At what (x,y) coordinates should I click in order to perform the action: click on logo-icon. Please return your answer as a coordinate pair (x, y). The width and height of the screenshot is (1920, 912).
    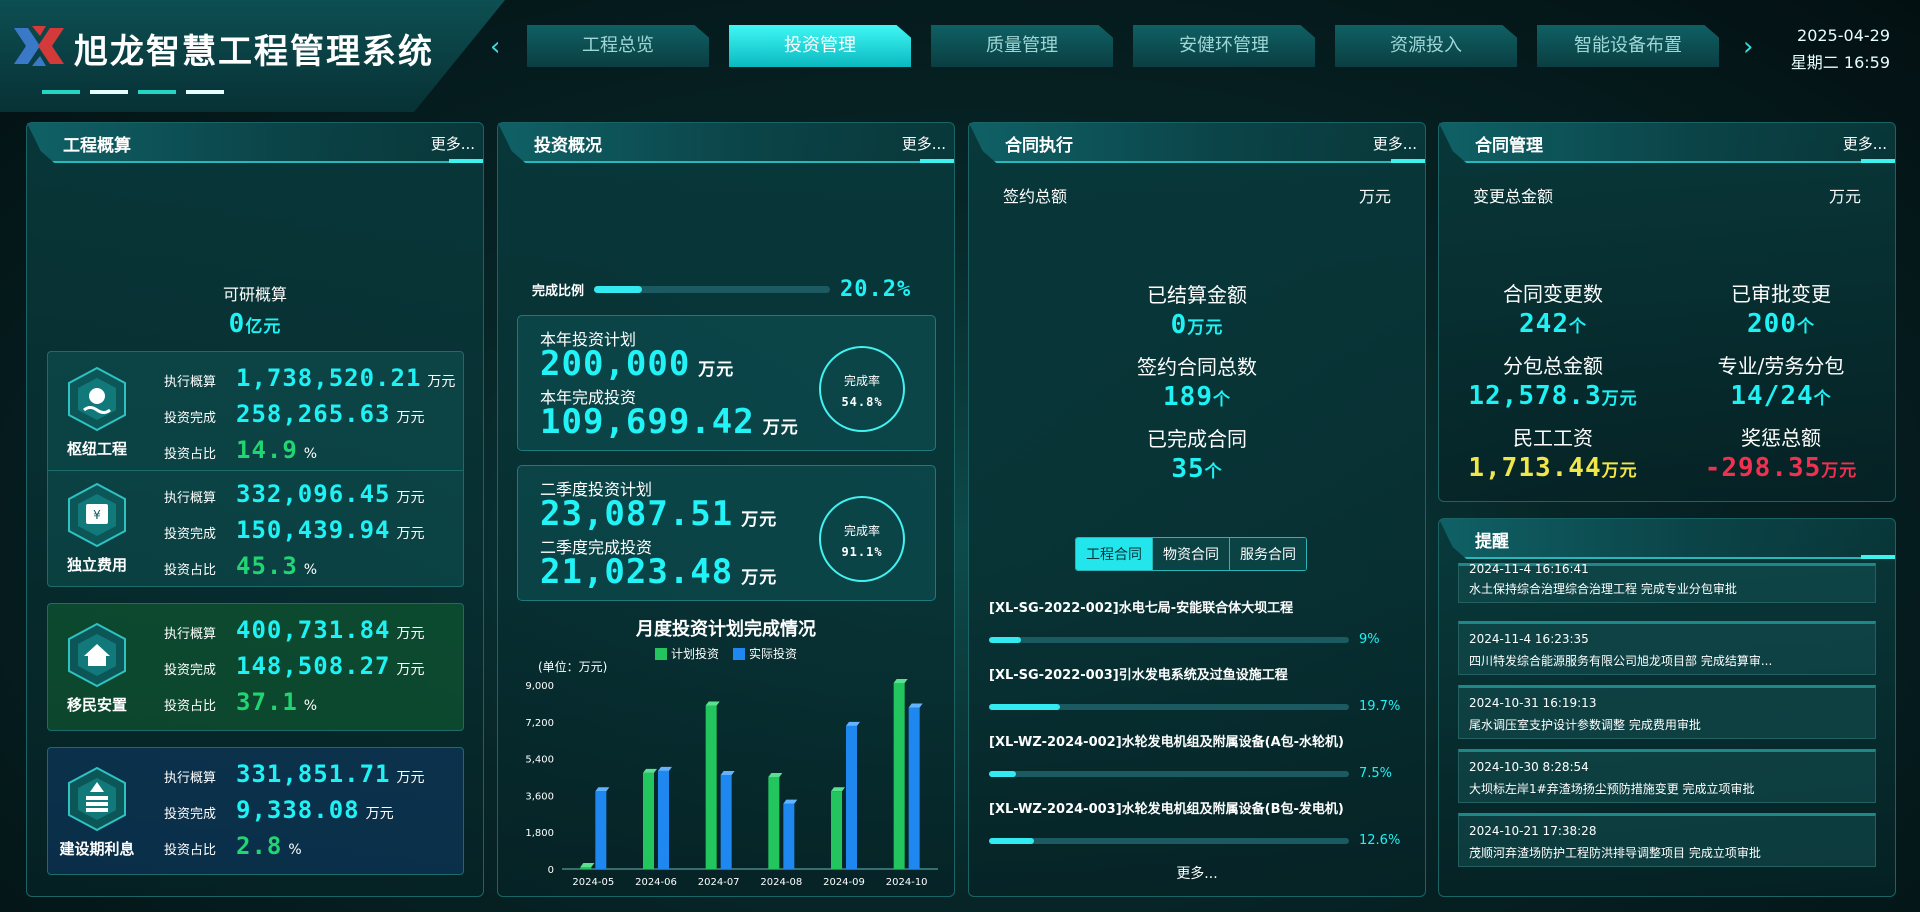
    Looking at the image, I should click on (39, 46).